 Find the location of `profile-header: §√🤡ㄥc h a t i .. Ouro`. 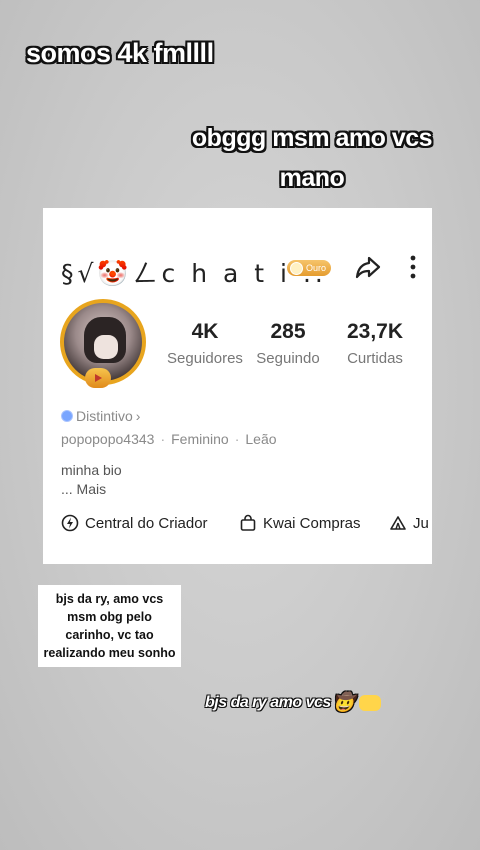

profile-header: §√🤡ㄥc h a t i .. Ouro is located at coordinates (241, 269).